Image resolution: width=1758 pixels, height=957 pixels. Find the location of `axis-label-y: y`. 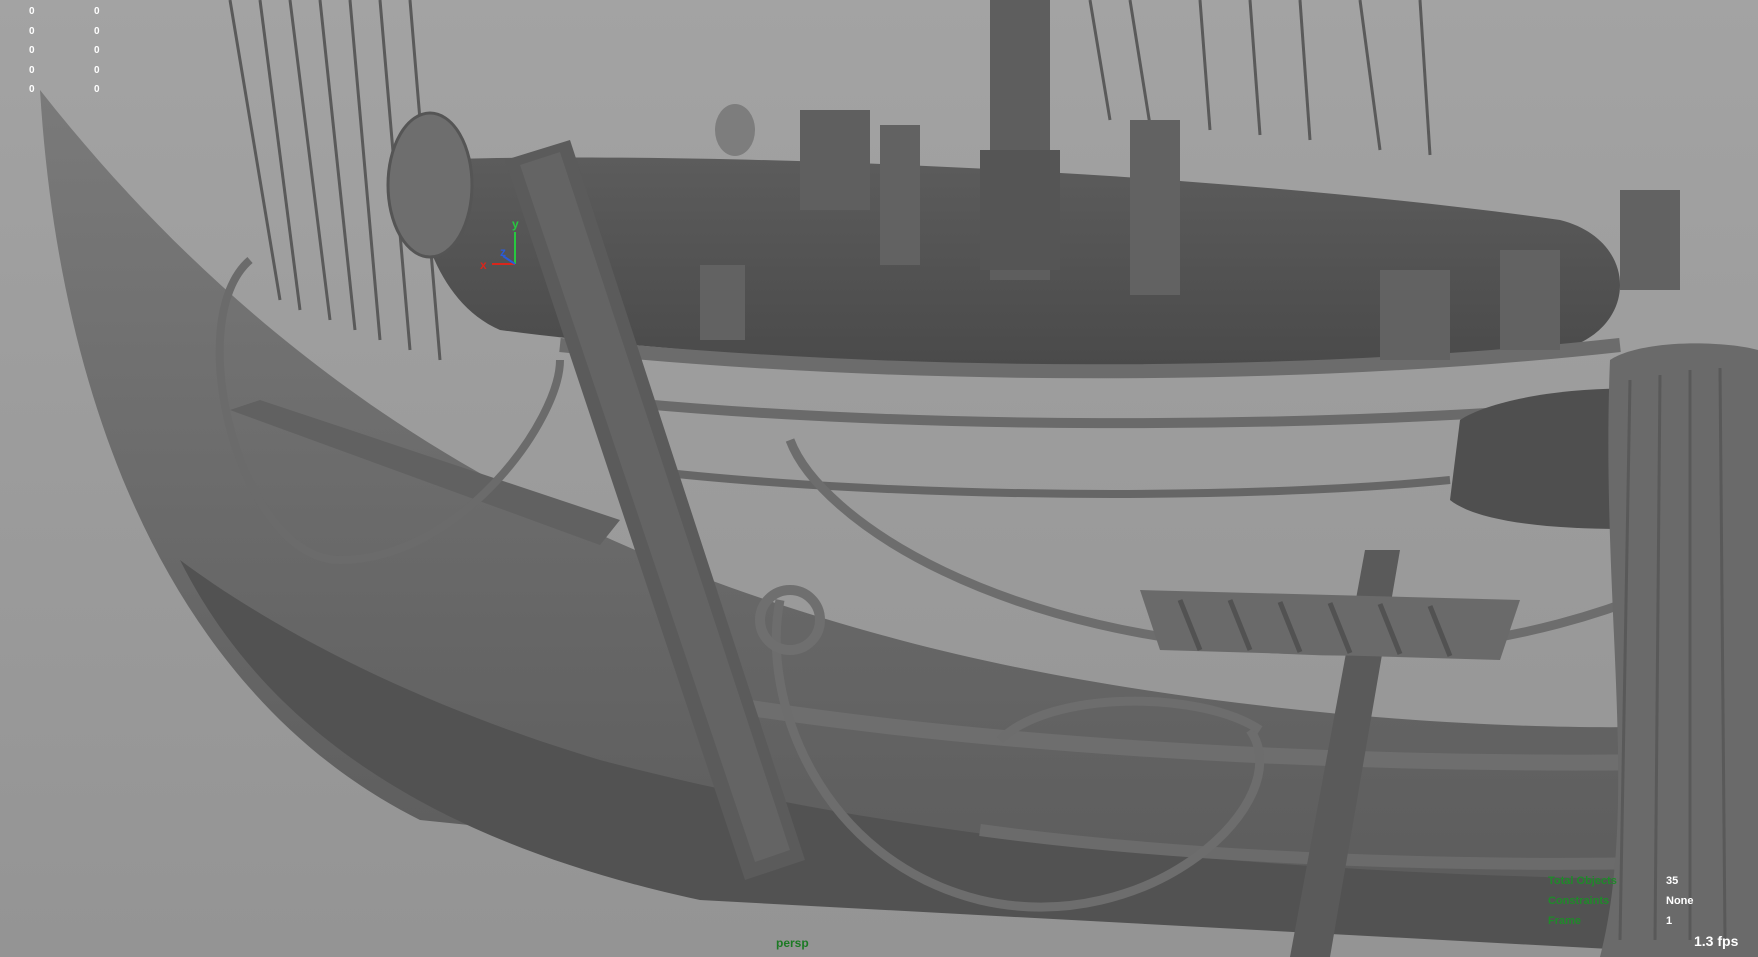

axis-label-y: y is located at coordinates (515, 224).